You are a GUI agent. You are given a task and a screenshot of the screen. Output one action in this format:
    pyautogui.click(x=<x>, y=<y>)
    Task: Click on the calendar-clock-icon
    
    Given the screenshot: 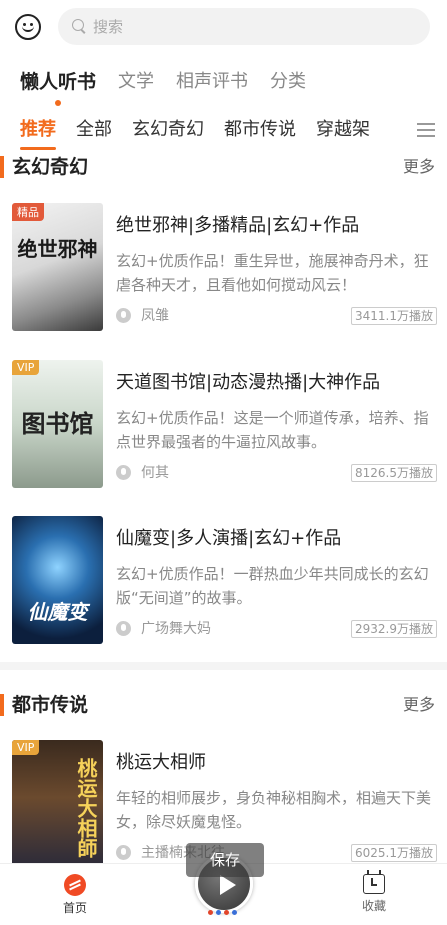 What is the action you would take?
    pyautogui.click(x=374, y=882)
    